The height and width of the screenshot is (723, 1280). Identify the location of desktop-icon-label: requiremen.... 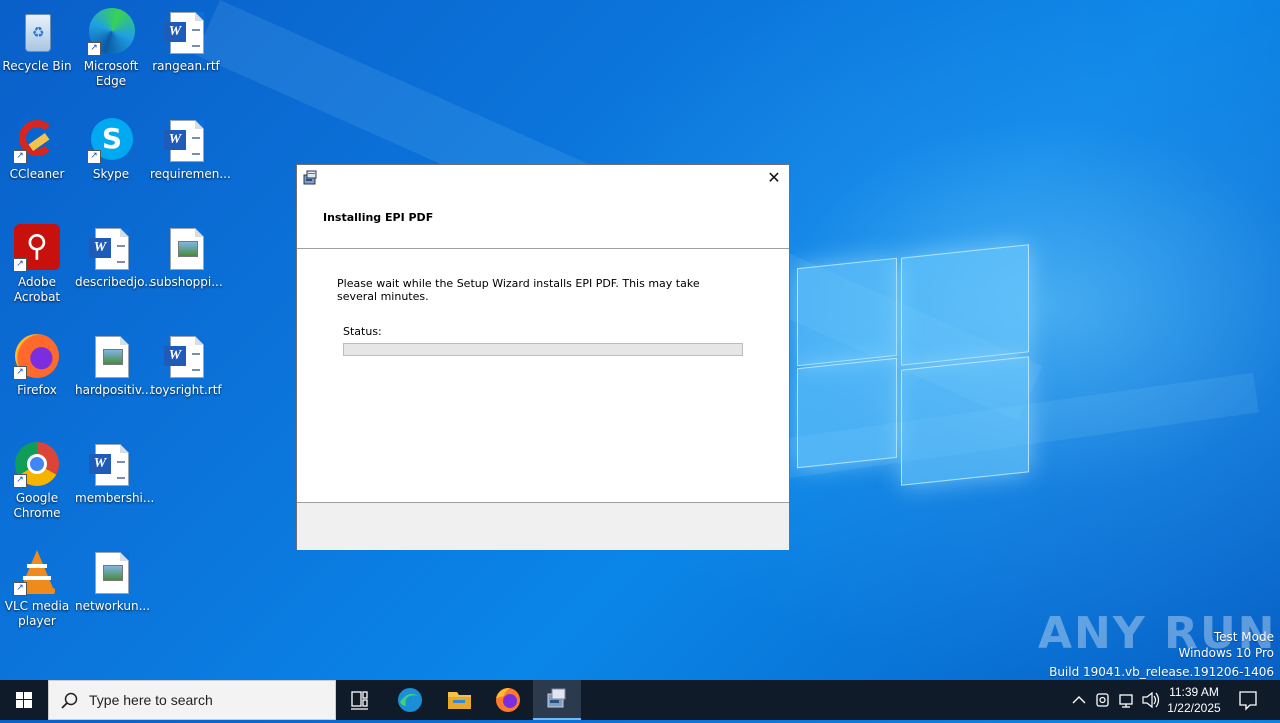
(190, 174).